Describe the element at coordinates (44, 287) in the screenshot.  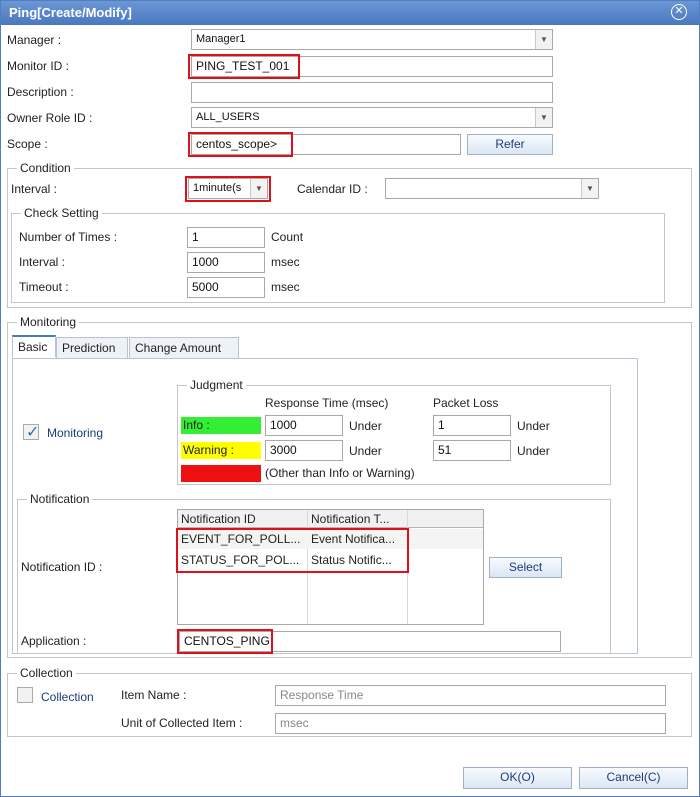
I see `timeout-label: Timeout :` at that location.